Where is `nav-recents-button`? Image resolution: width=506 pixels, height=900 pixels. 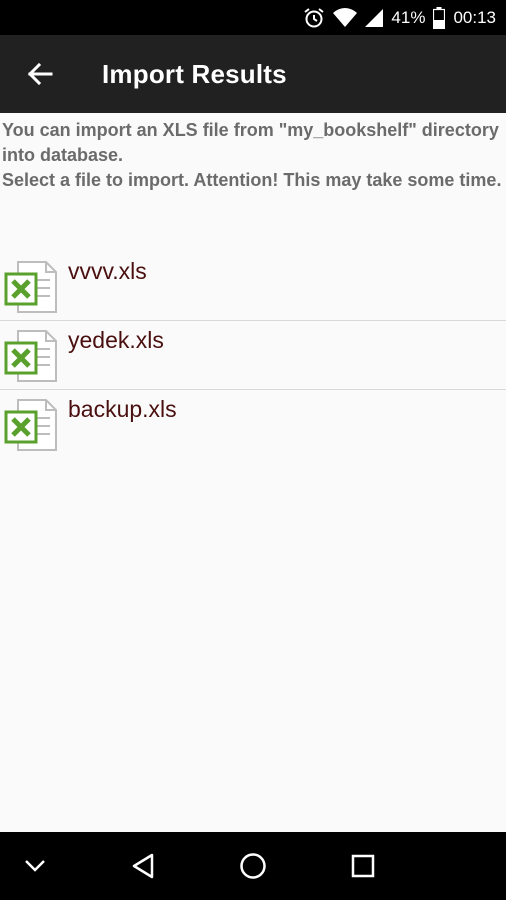 nav-recents-button is located at coordinates (363, 866).